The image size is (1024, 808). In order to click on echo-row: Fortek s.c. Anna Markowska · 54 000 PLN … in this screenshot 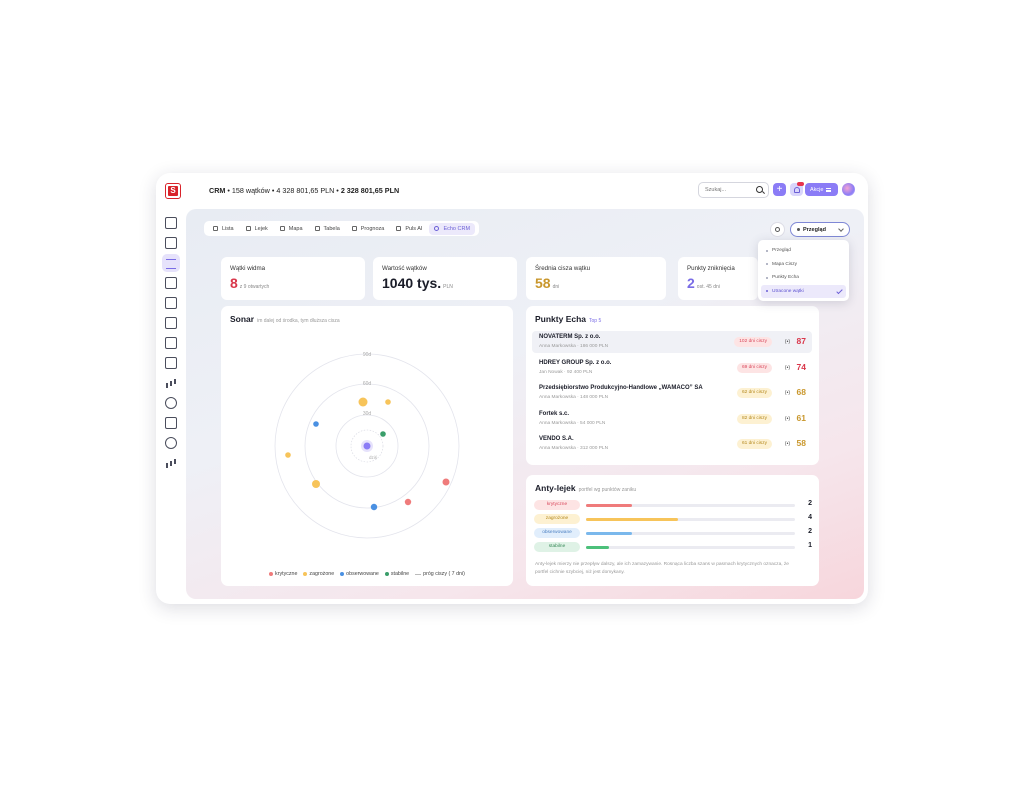, I will do `click(672, 419)`.